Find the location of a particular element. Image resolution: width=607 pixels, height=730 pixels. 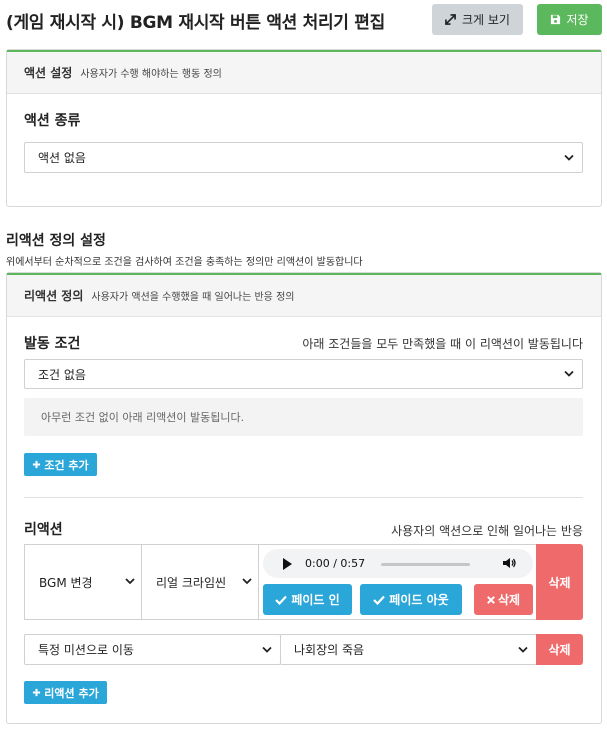

audio-progress-track is located at coordinates (425, 564).